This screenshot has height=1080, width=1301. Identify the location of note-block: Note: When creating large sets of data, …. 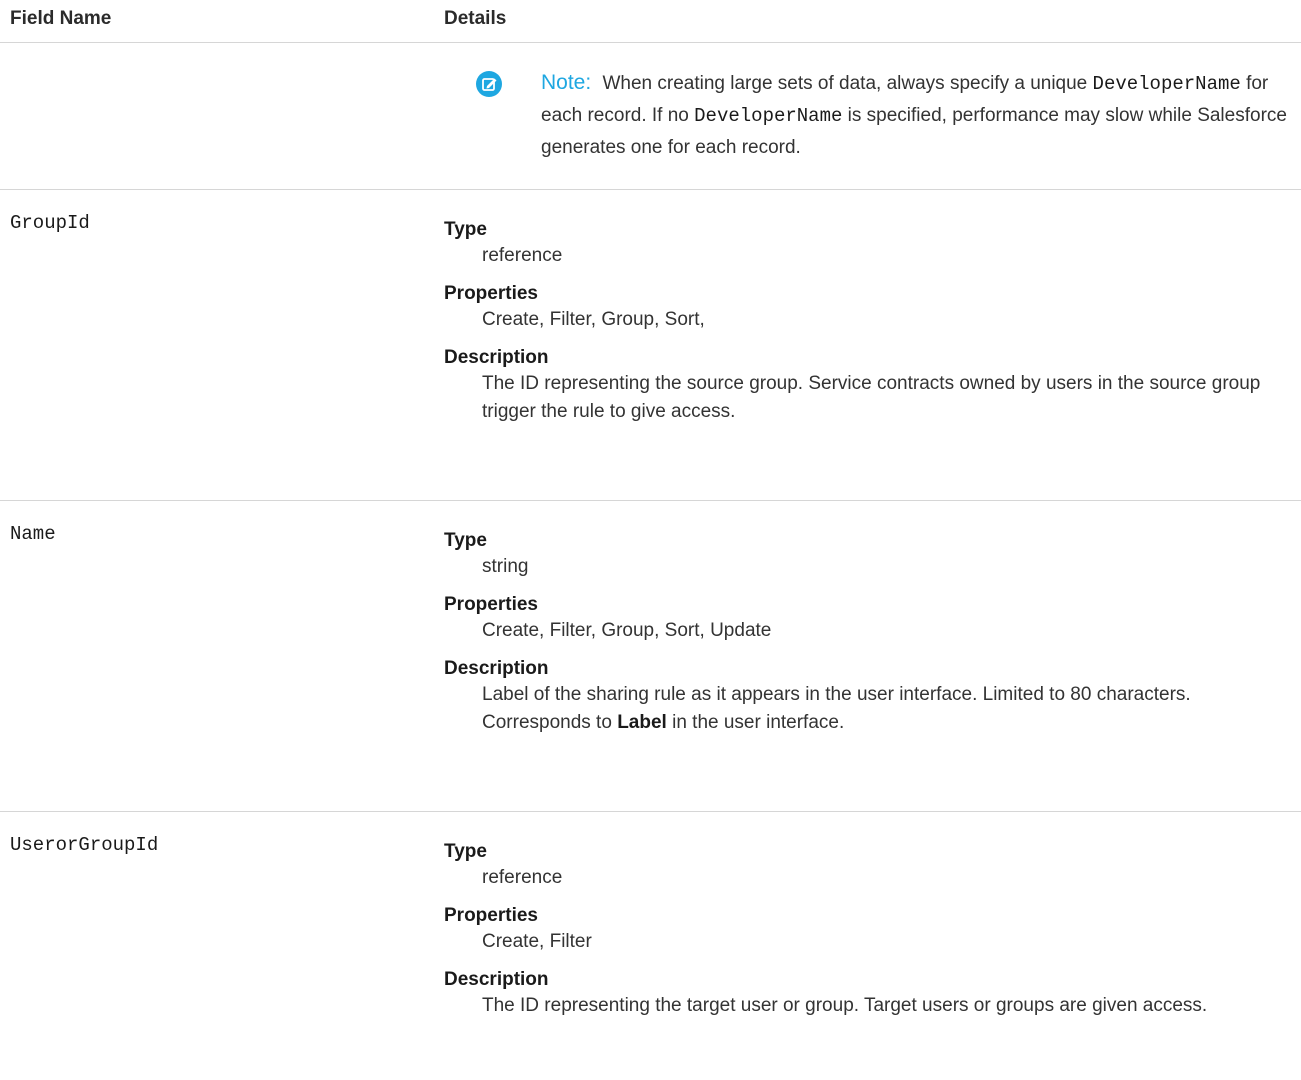
(888, 115).